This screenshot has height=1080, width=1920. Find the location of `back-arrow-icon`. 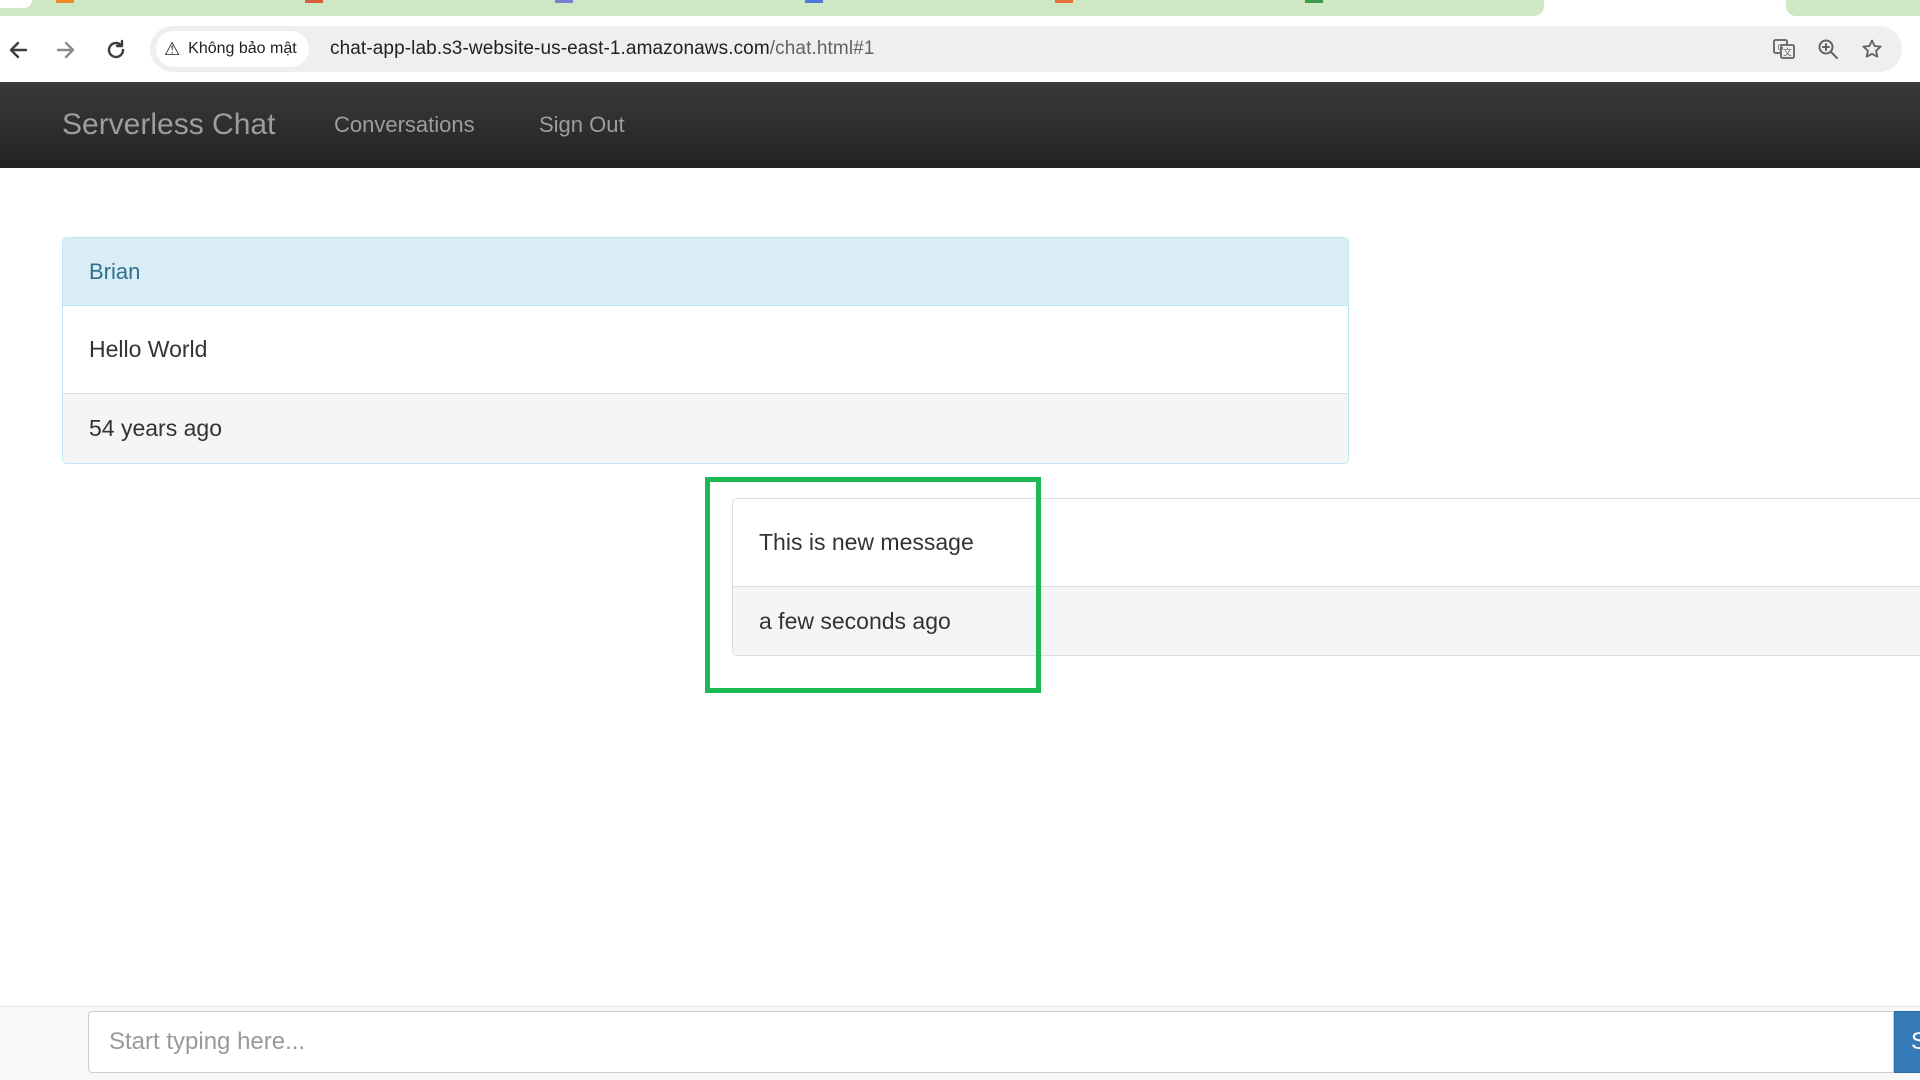

back-arrow-icon is located at coordinates (18, 50).